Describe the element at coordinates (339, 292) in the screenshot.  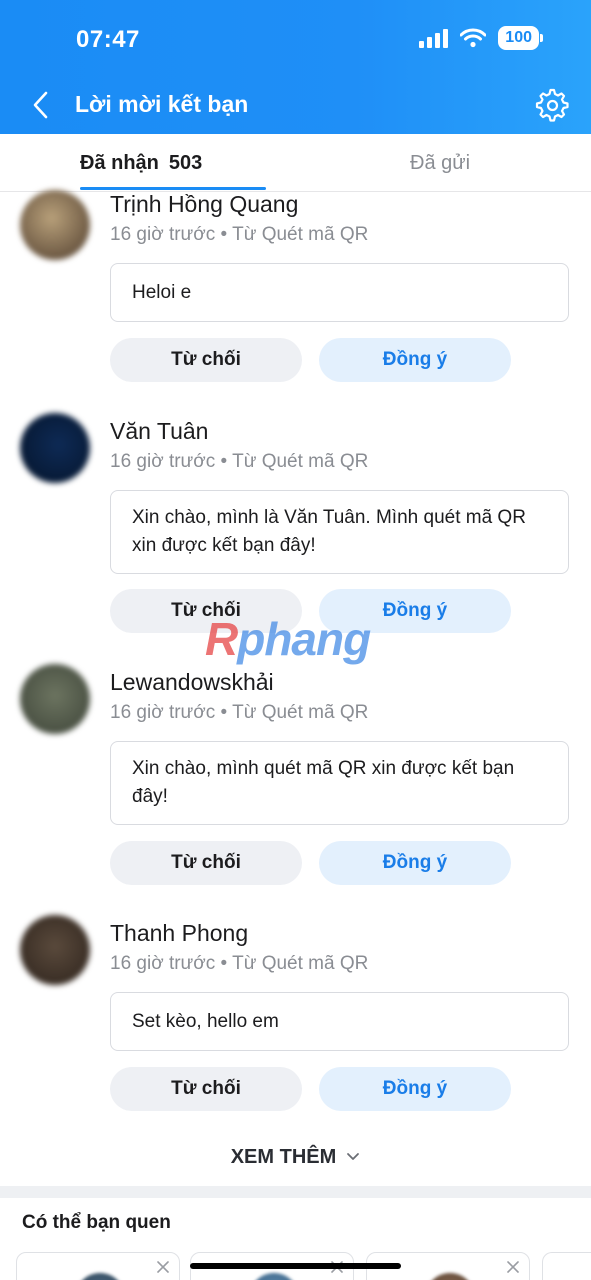
I see `request-message: Heloi e` at that location.